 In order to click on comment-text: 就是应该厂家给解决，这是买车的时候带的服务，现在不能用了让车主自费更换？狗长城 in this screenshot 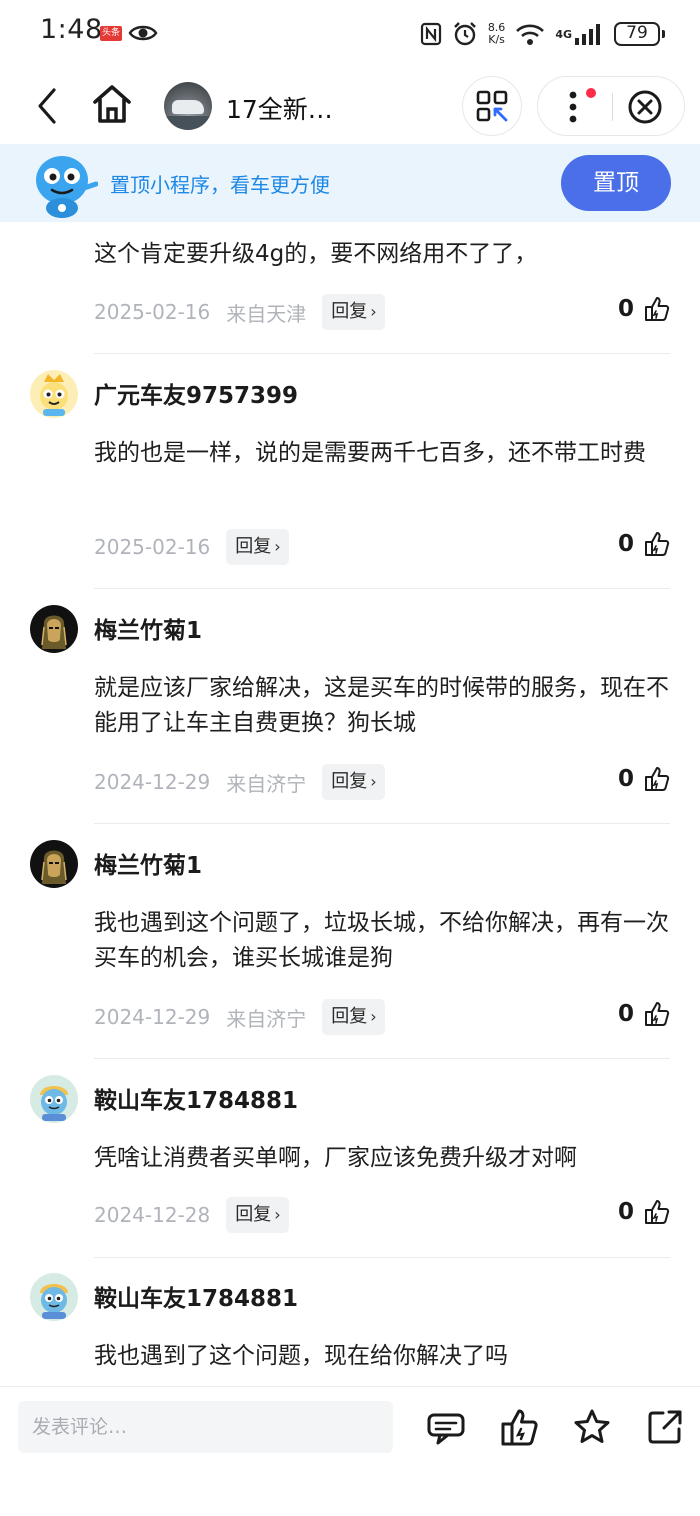, I will do `click(381, 705)`.